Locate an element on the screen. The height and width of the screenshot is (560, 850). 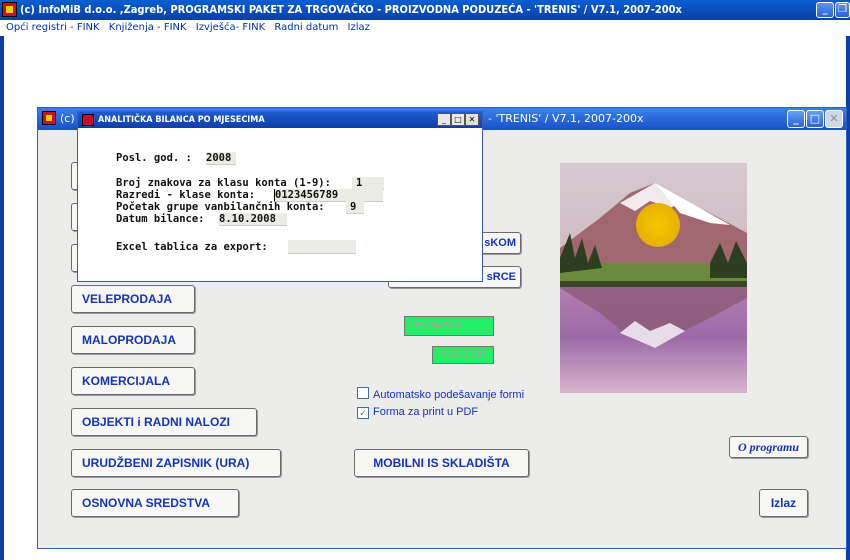
urudzbeni-zapisnik-button: URUDŽBENI ZAPISNIK (URA) is located at coordinates (176, 463).